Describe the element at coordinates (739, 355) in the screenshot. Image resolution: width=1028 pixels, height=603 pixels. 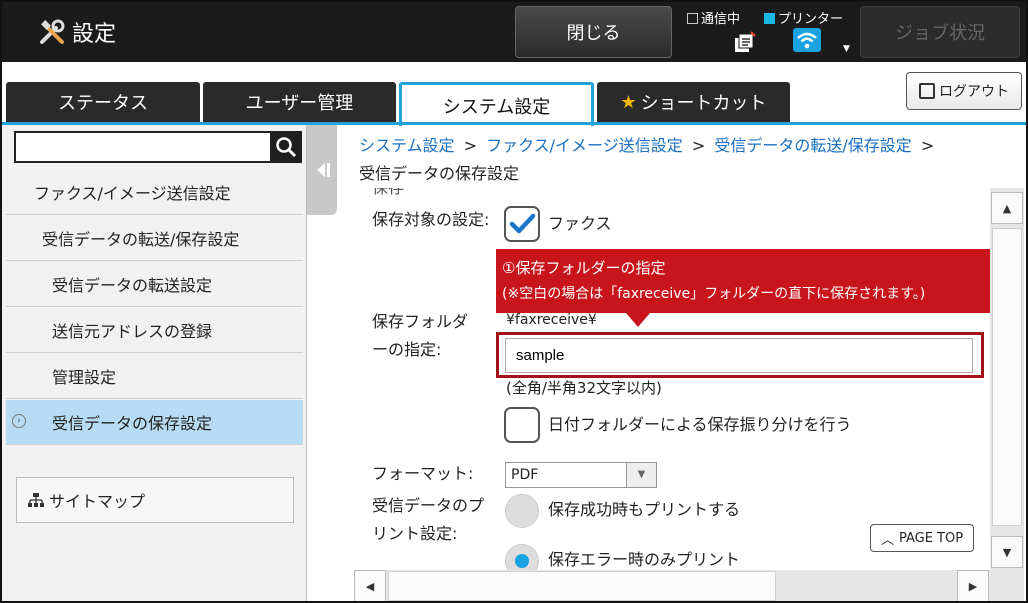
I see `folder-input` at that location.